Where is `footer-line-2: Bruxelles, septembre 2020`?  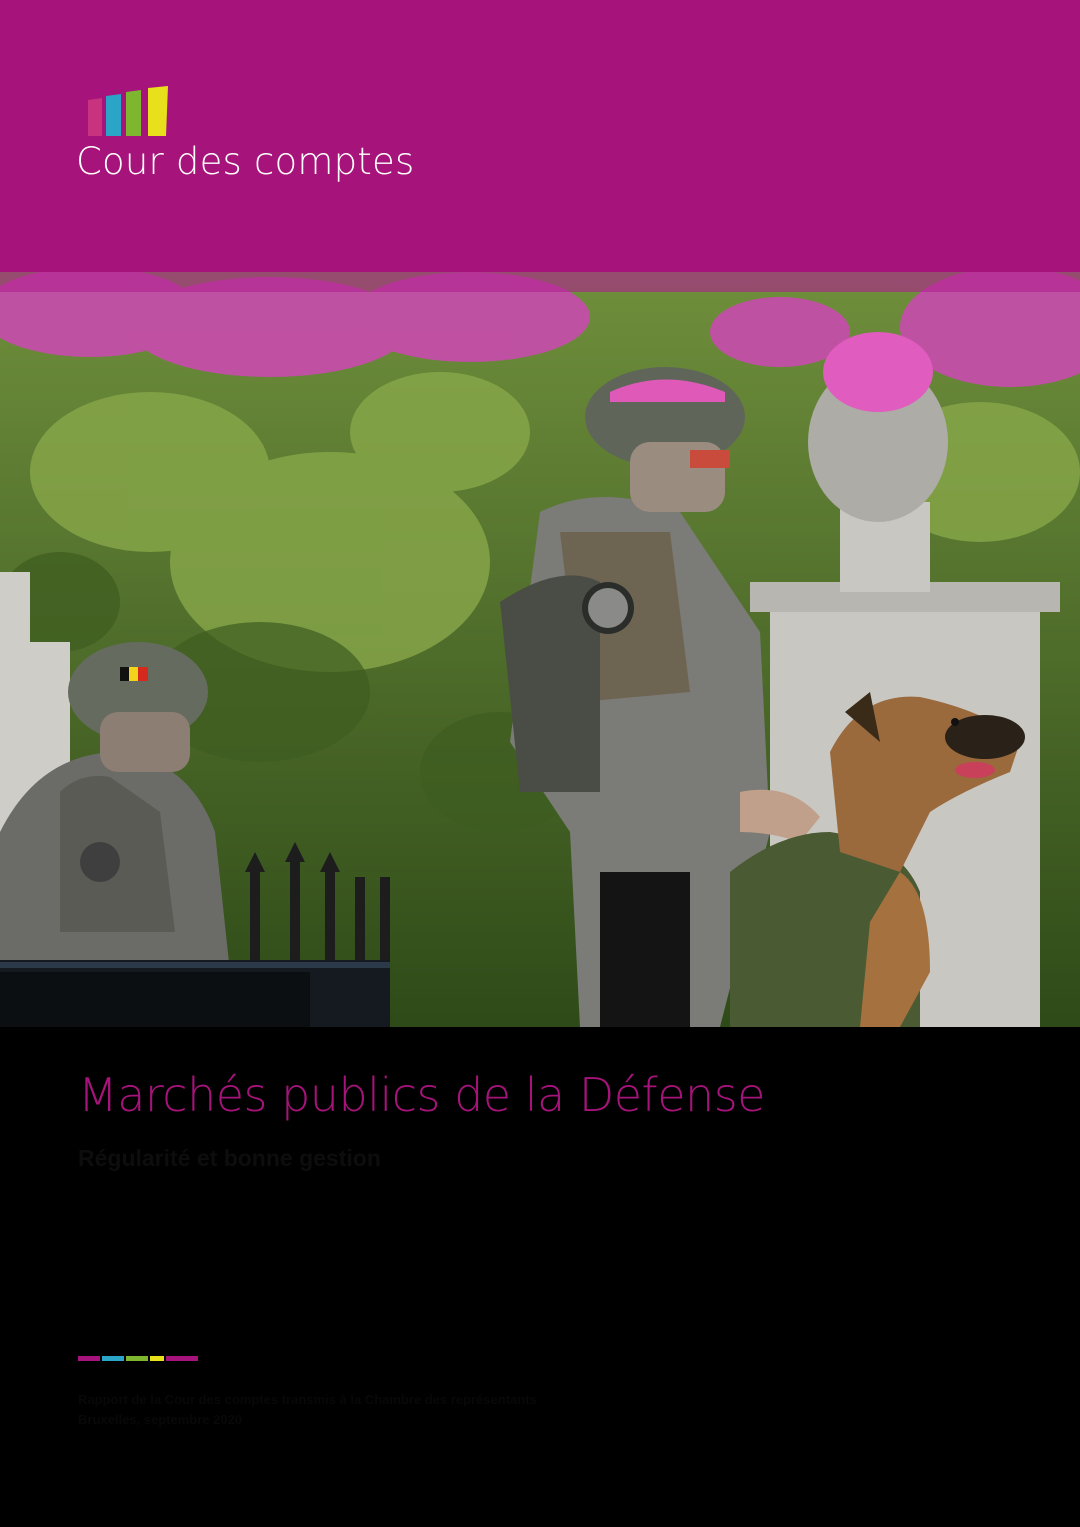
footer-line-2: Bruxelles, septembre 2020 is located at coordinates (160, 1419).